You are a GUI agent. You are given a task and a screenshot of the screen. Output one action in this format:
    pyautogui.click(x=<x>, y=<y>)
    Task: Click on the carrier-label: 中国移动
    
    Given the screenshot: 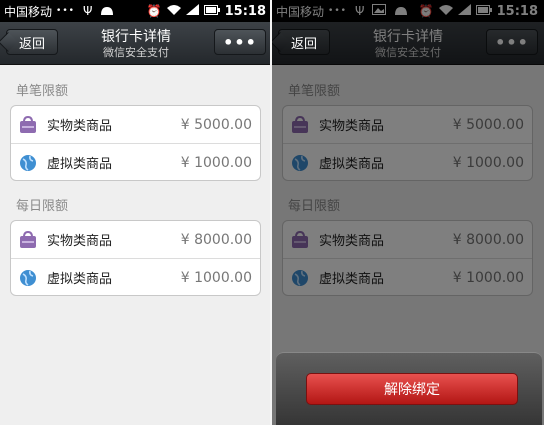 What is the action you would take?
    pyautogui.click(x=28, y=11)
    